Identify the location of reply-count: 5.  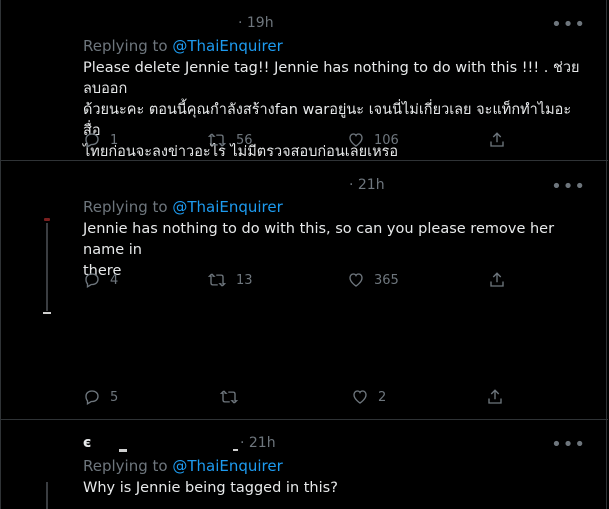
(114, 397).